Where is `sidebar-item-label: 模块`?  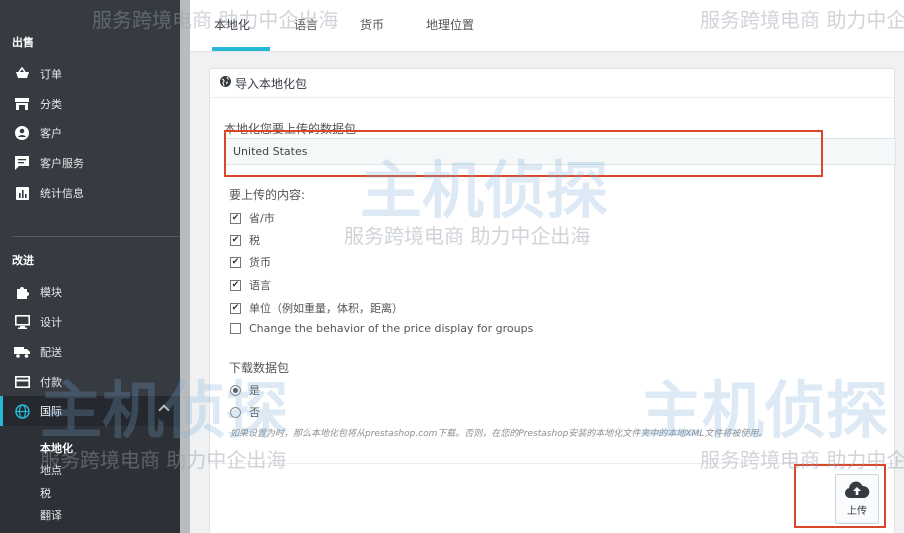 sidebar-item-label: 模块 is located at coordinates (51, 292).